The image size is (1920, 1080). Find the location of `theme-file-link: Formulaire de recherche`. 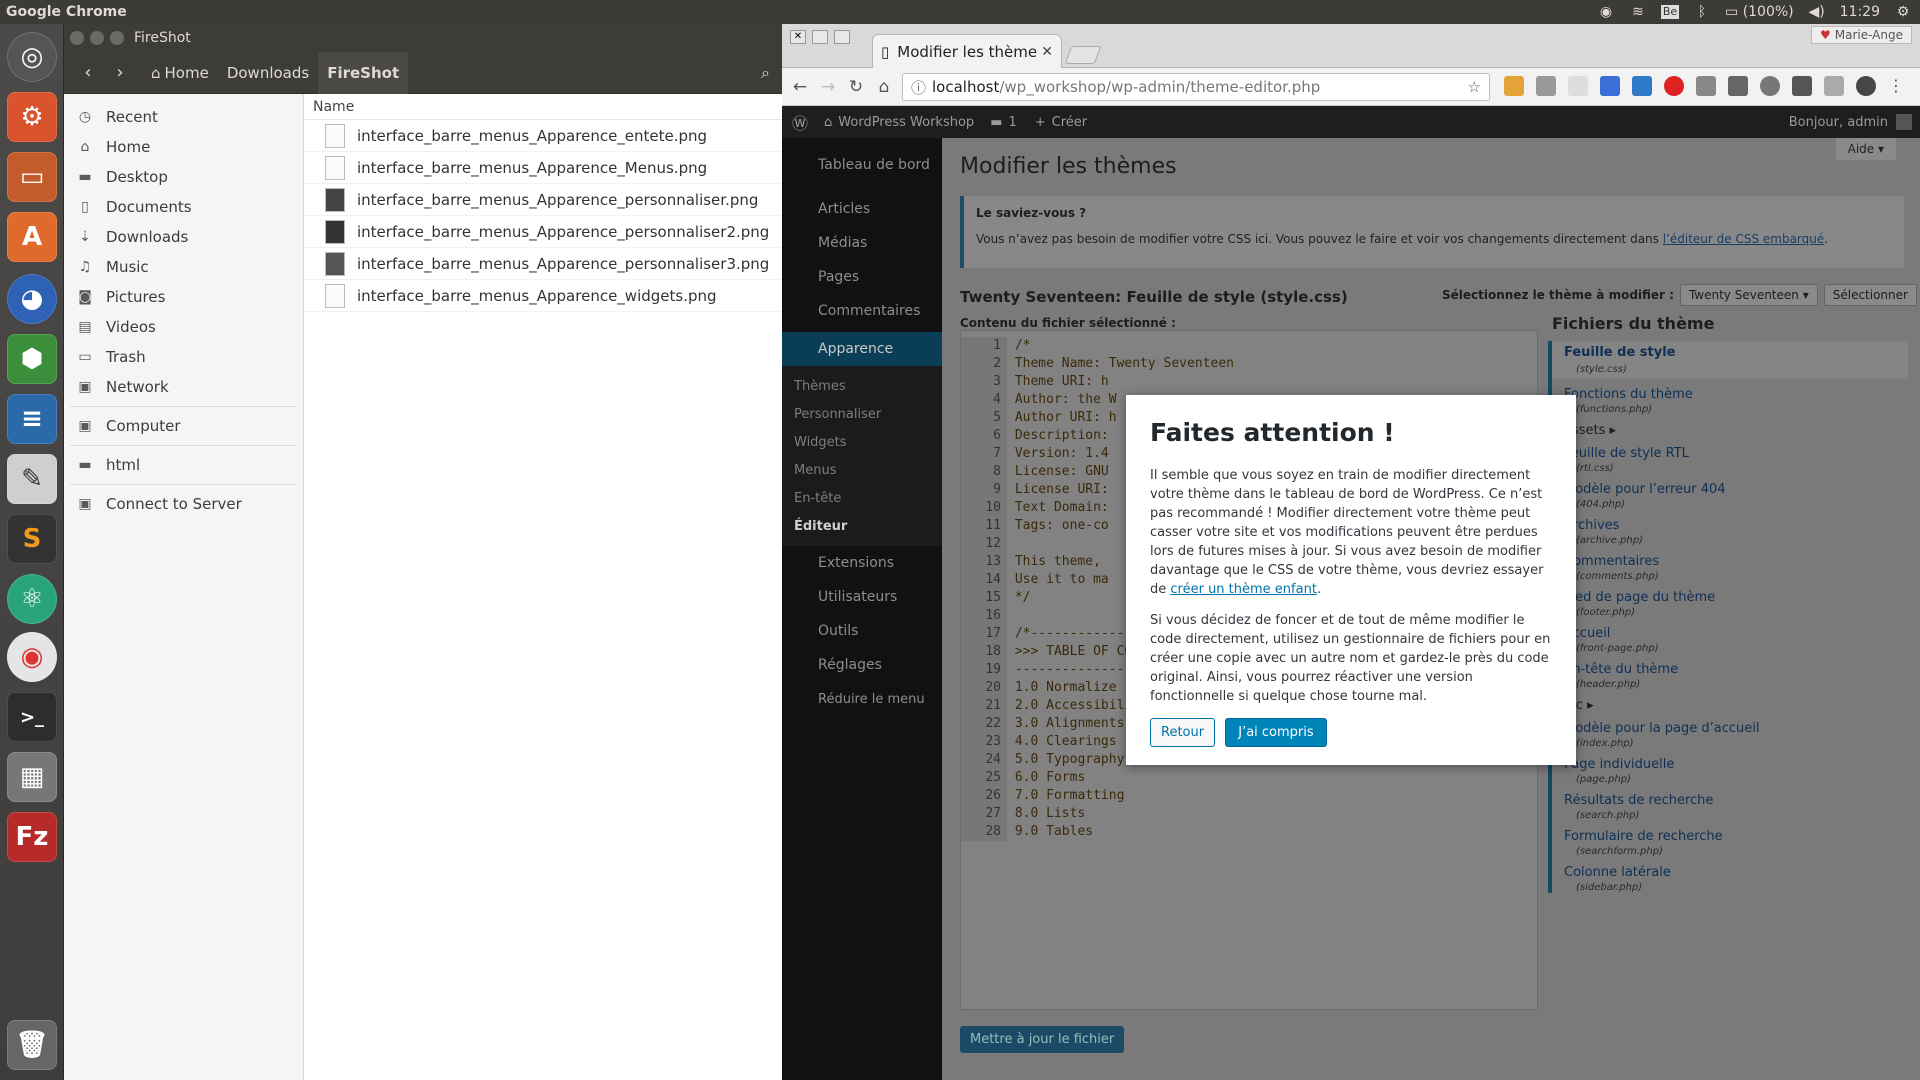

theme-file-link: Formulaire de recherche is located at coordinates (1730, 836).